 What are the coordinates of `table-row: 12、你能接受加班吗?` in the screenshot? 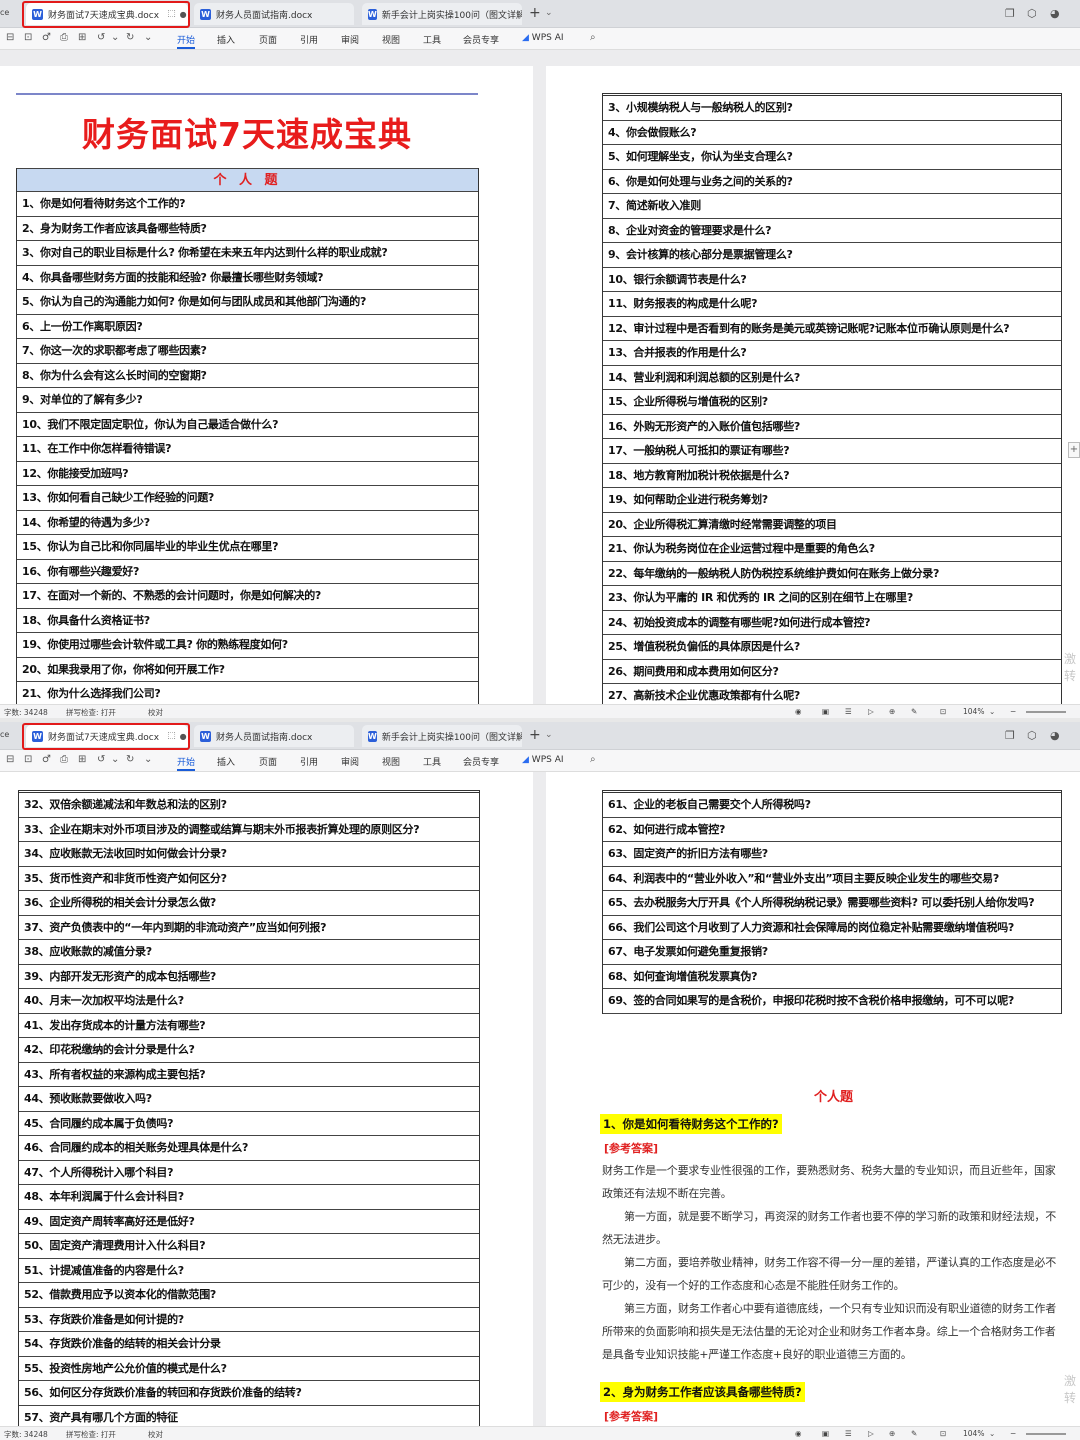 It's located at (247, 474).